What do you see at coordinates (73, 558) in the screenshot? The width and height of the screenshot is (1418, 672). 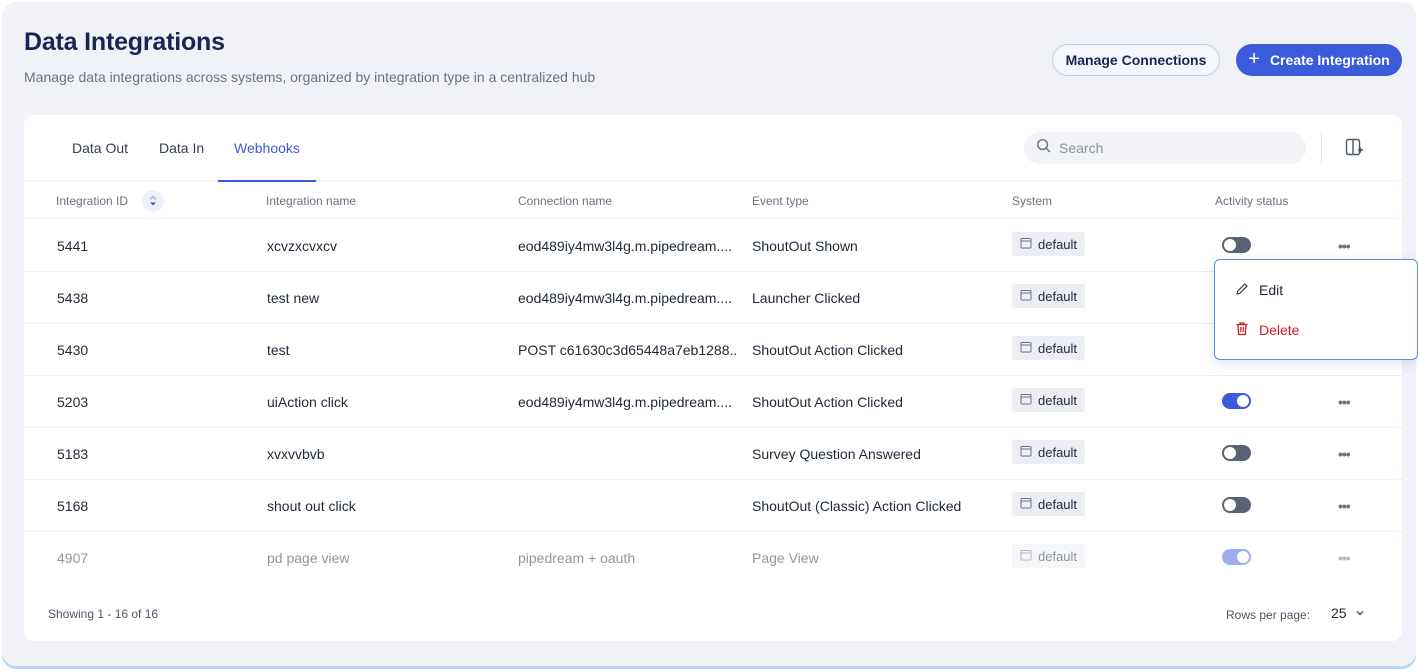 I see `cell-id: 4907` at bounding box center [73, 558].